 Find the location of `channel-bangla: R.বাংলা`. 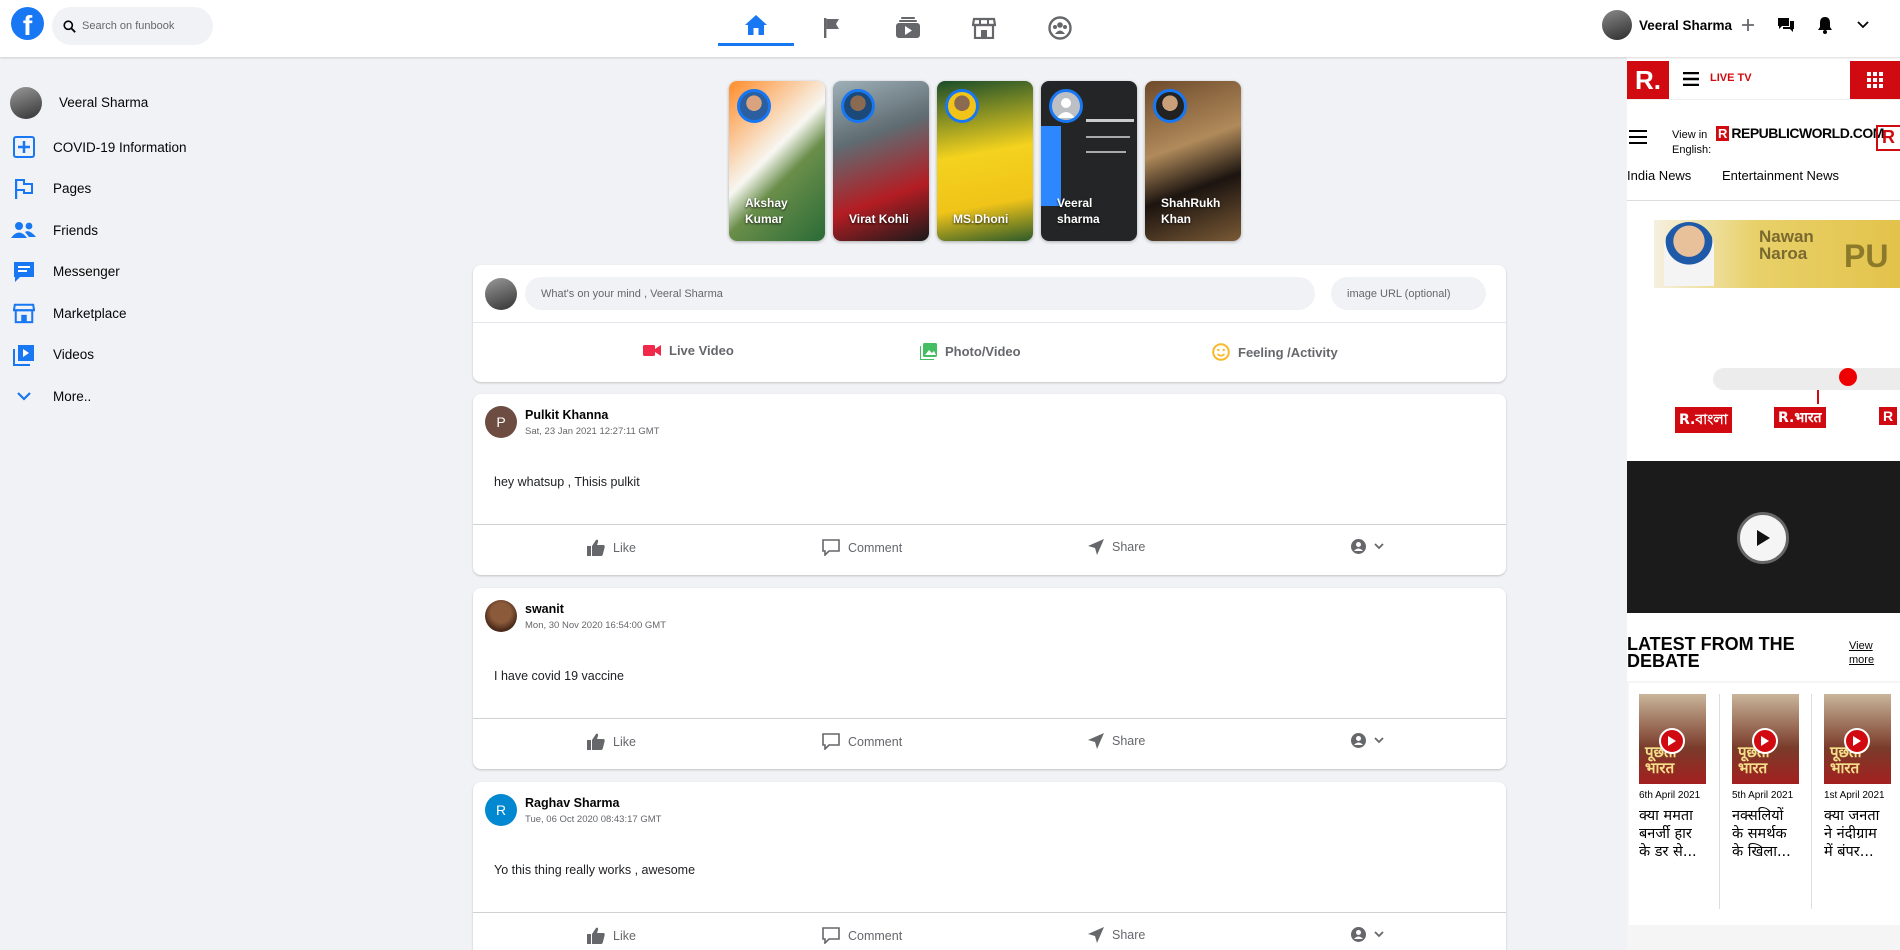

channel-bangla: R.বাংলা is located at coordinates (1703, 420).